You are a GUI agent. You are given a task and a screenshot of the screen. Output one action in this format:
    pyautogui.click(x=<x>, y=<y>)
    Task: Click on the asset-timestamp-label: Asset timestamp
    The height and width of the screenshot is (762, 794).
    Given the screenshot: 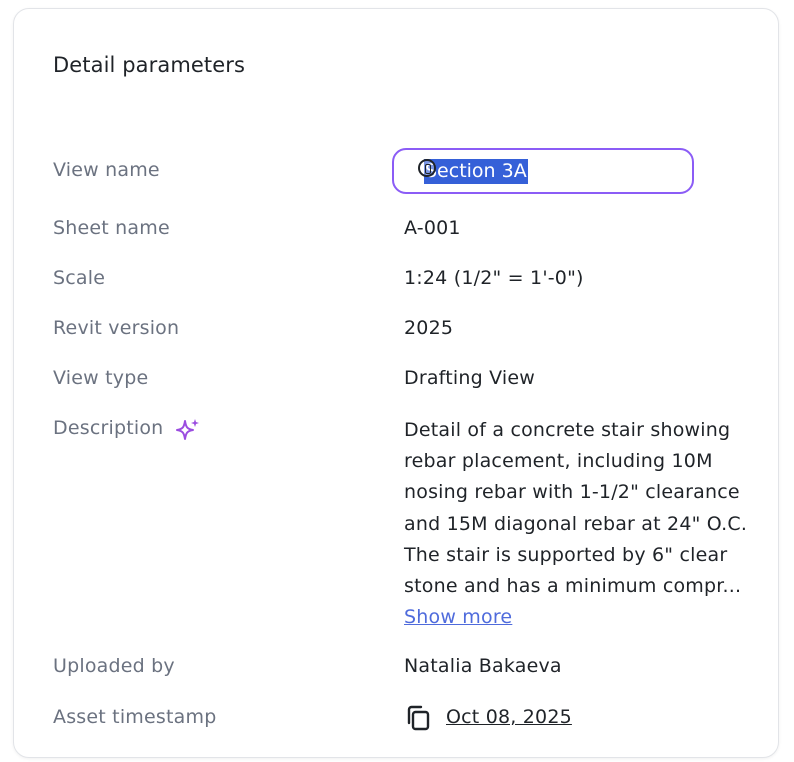 What is the action you would take?
    pyautogui.click(x=135, y=717)
    